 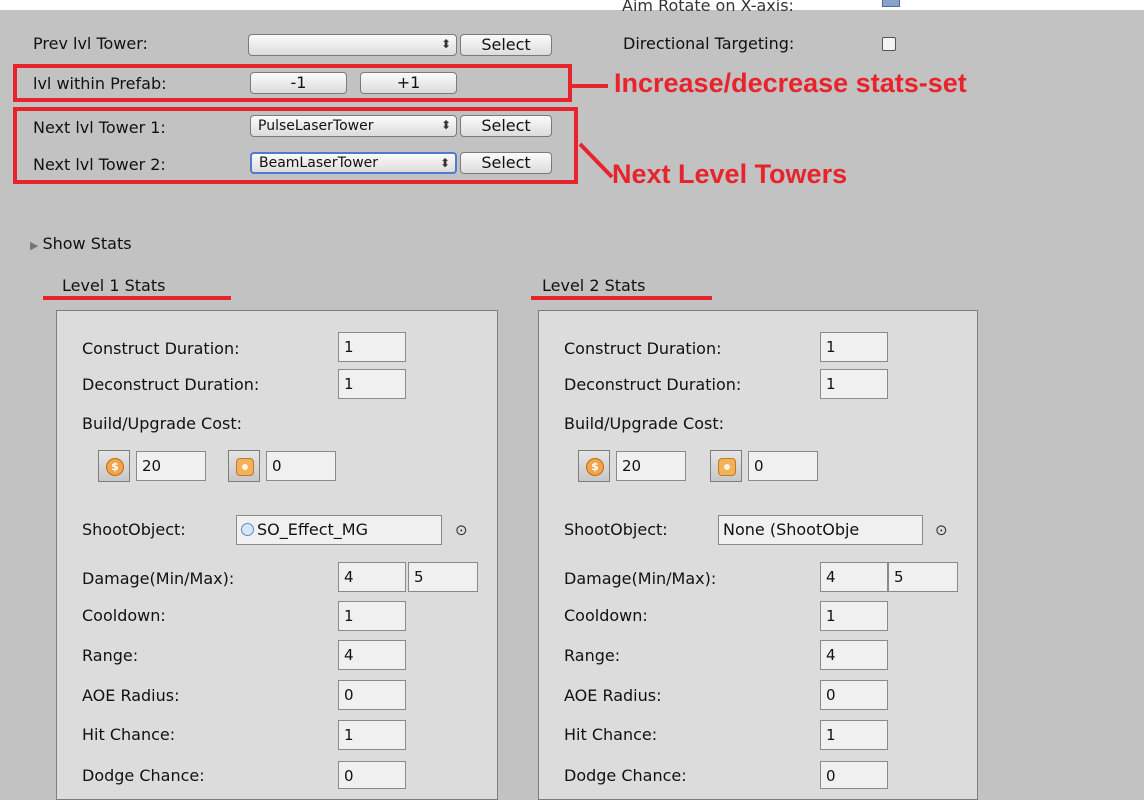 What do you see at coordinates (621, 298) in the screenshot?
I see `level-2-underline` at bounding box center [621, 298].